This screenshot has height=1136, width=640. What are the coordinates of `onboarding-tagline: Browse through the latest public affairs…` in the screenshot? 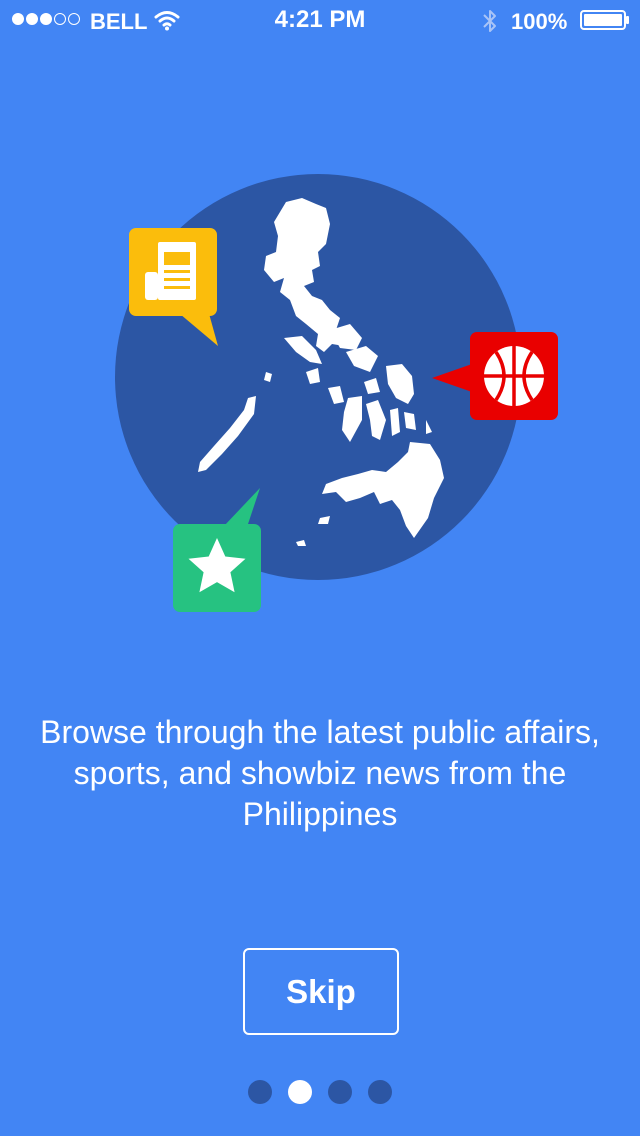 It's located at (320, 773).